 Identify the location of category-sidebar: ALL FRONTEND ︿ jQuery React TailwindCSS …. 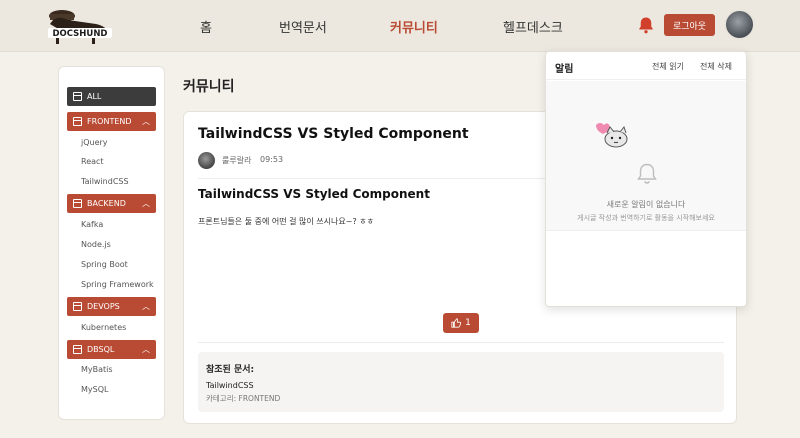
(111, 243).